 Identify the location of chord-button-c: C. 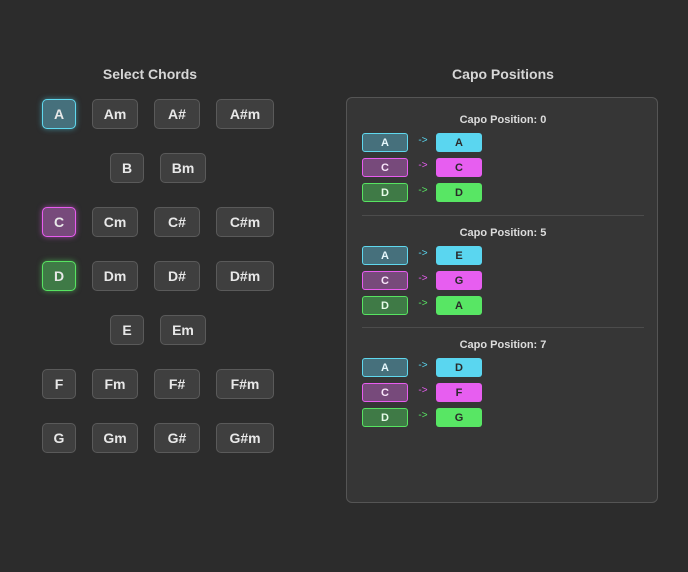
(59, 222).